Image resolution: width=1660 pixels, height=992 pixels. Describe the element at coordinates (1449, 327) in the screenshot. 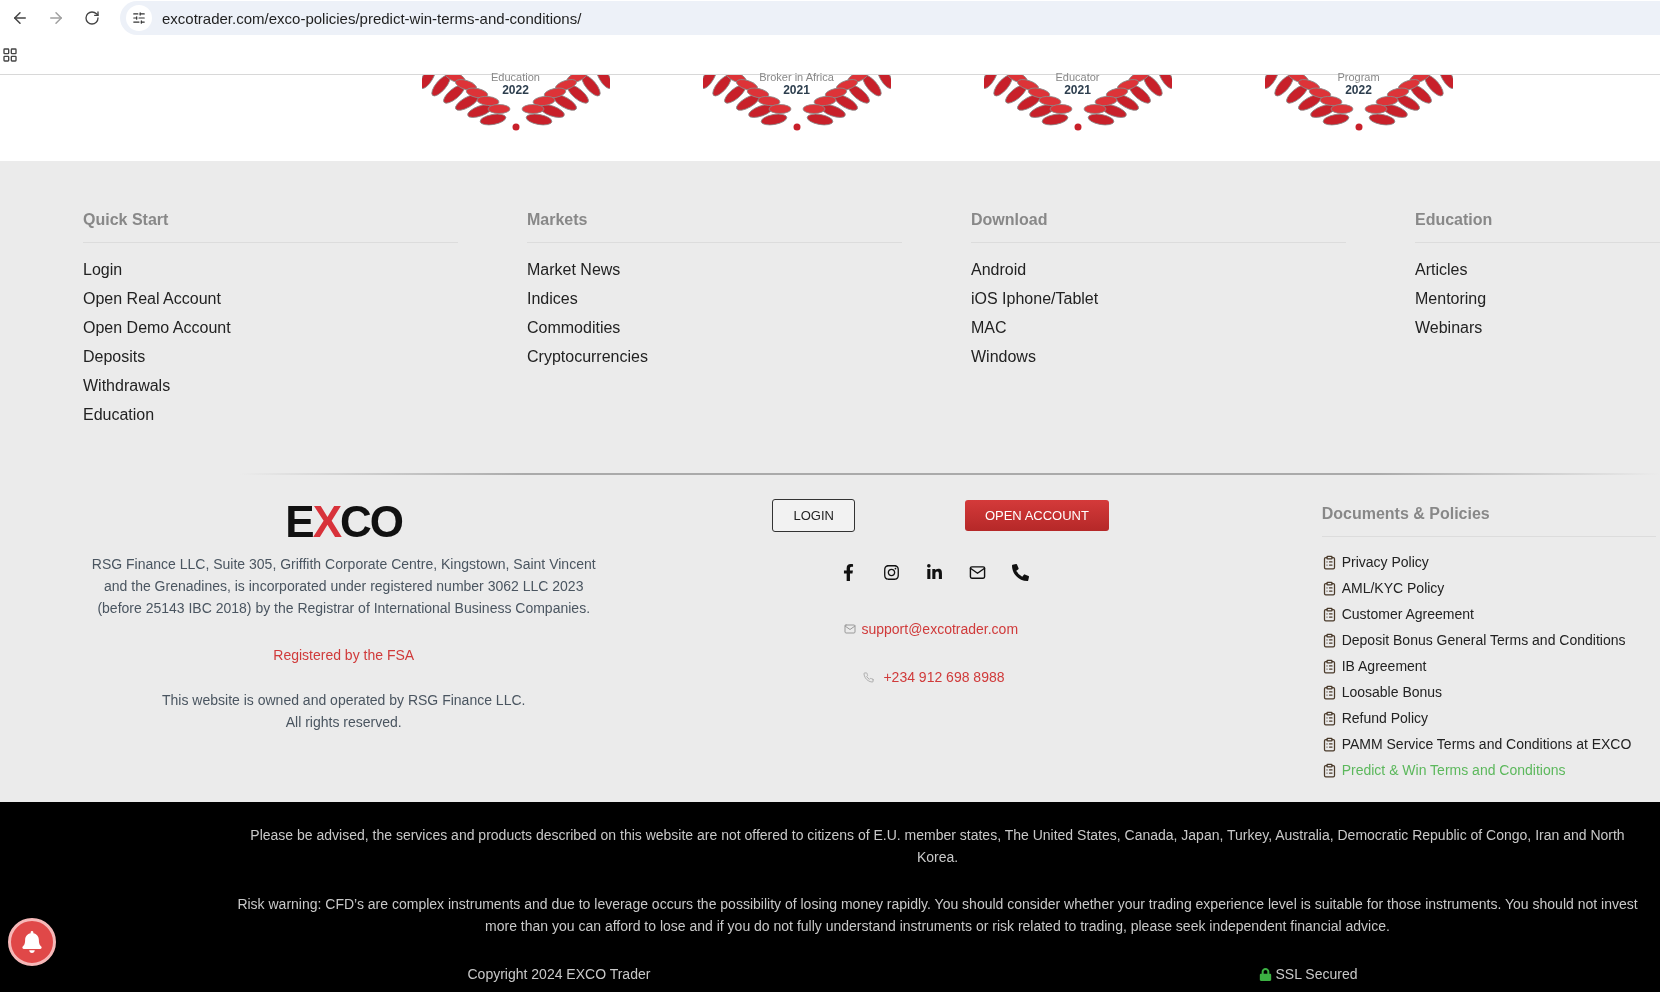

I see `footer-link: Webinars` at that location.